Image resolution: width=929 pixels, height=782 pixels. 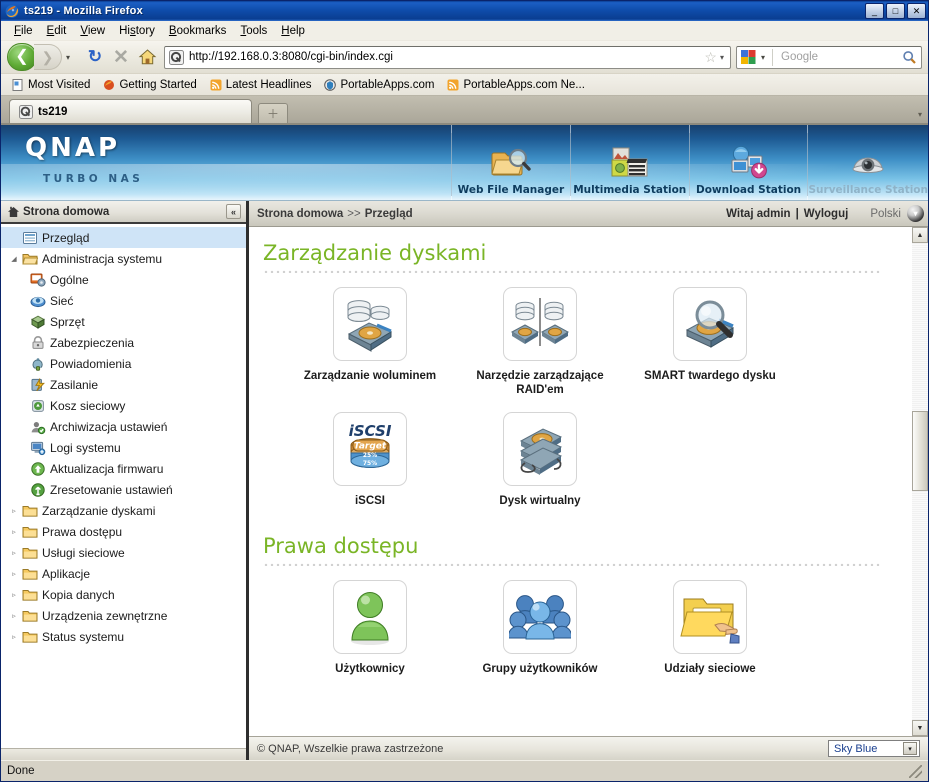 What do you see at coordinates (123, 531) in the screenshot?
I see `sidebar-item-14: ▹ Prawa dostępu` at bounding box center [123, 531].